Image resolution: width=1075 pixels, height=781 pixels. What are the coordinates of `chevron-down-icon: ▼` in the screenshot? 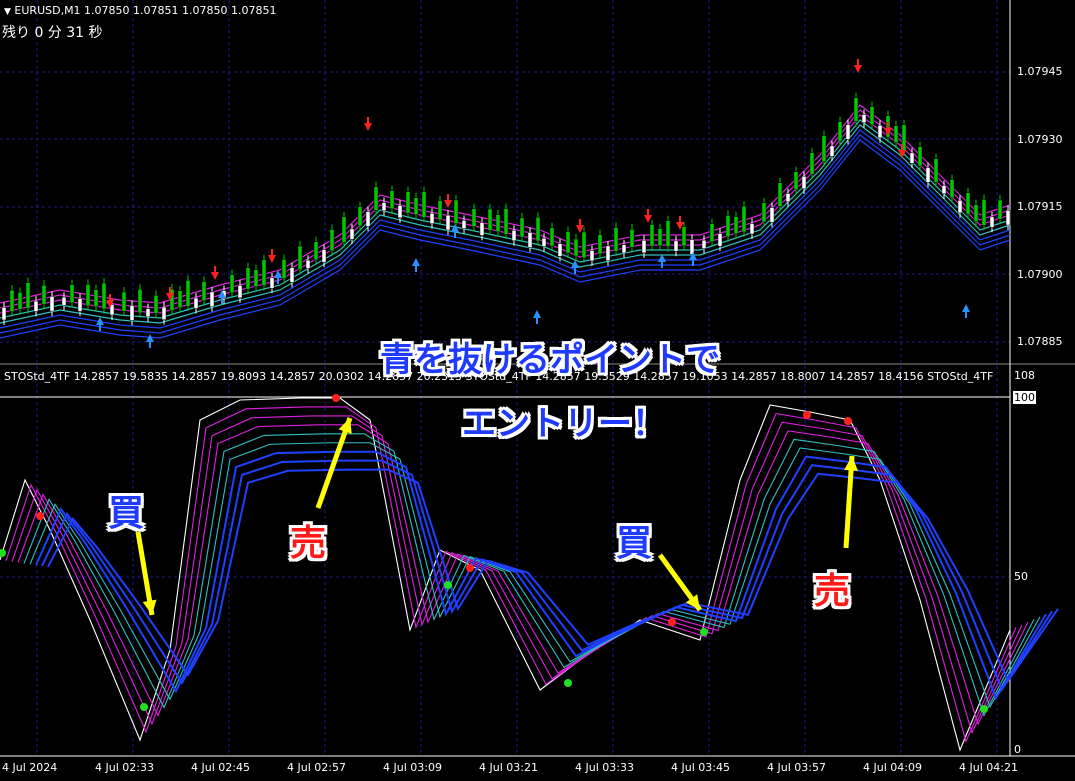 It's located at (7, 12).